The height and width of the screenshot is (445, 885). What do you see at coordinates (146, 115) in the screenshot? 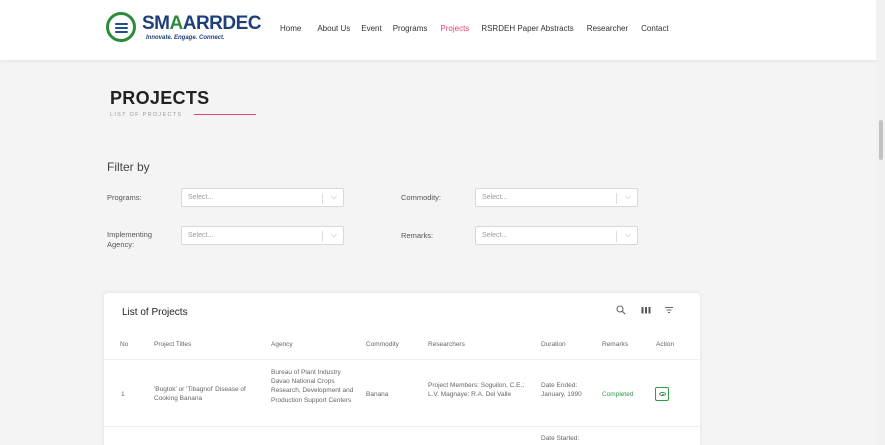
I see `page-subtitle: LIST OF PROJECTS` at bounding box center [146, 115].